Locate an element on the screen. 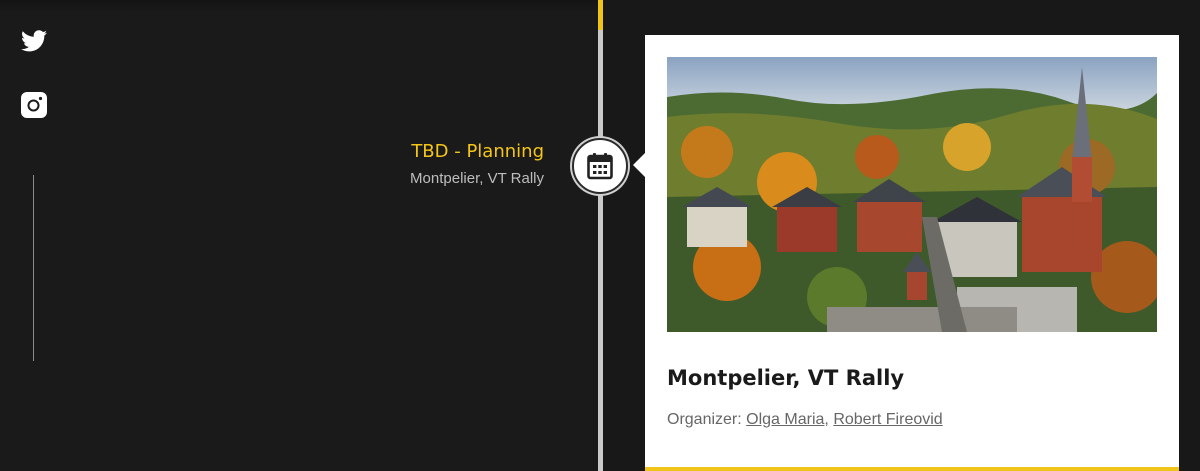  card-accent-border is located at coordinates (912, 469).